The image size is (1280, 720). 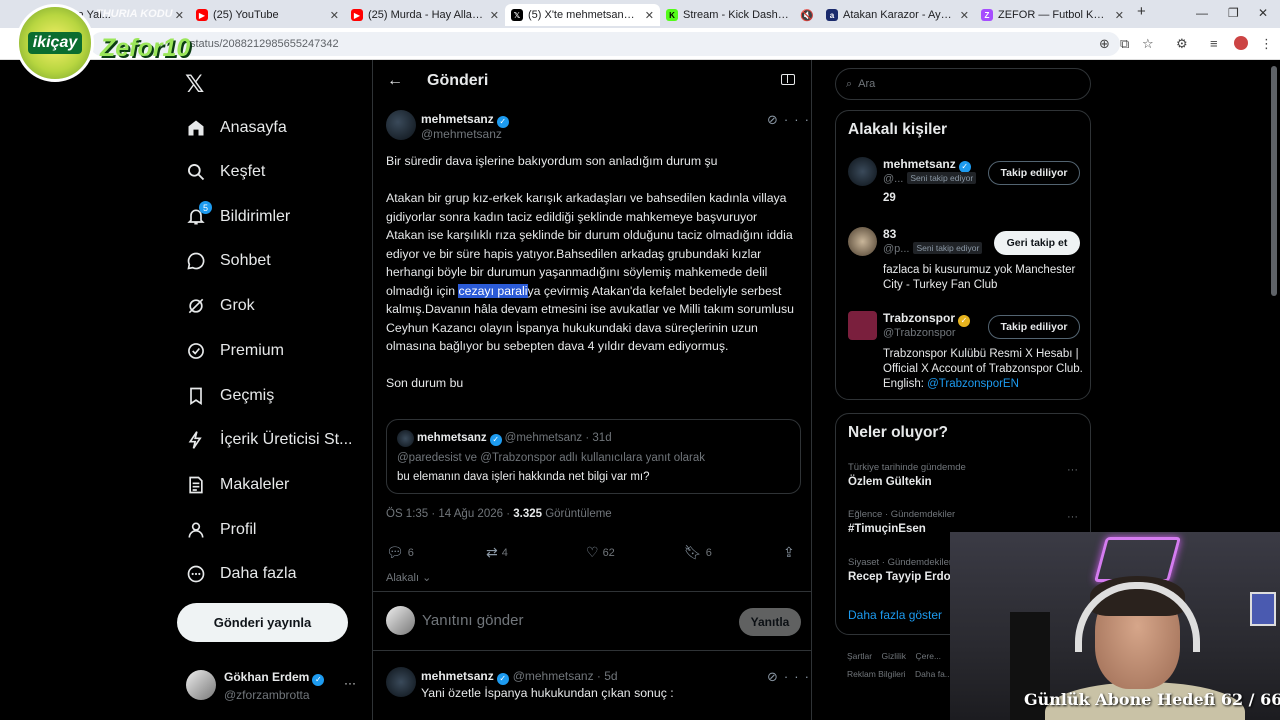 I want to click on tab-search-icon: ≡, so click(x=1214, y=43).